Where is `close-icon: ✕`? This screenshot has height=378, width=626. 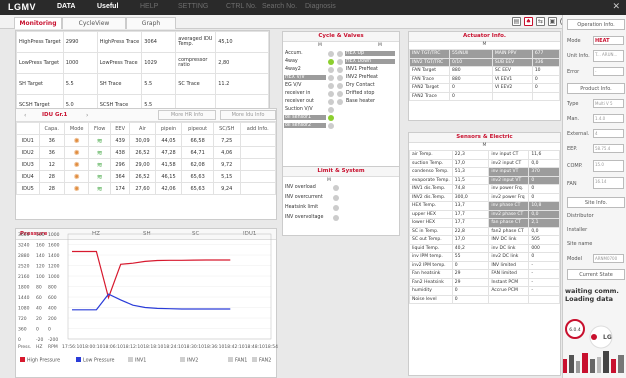 close-icon: ✕ is located at coordinates (616, 7).